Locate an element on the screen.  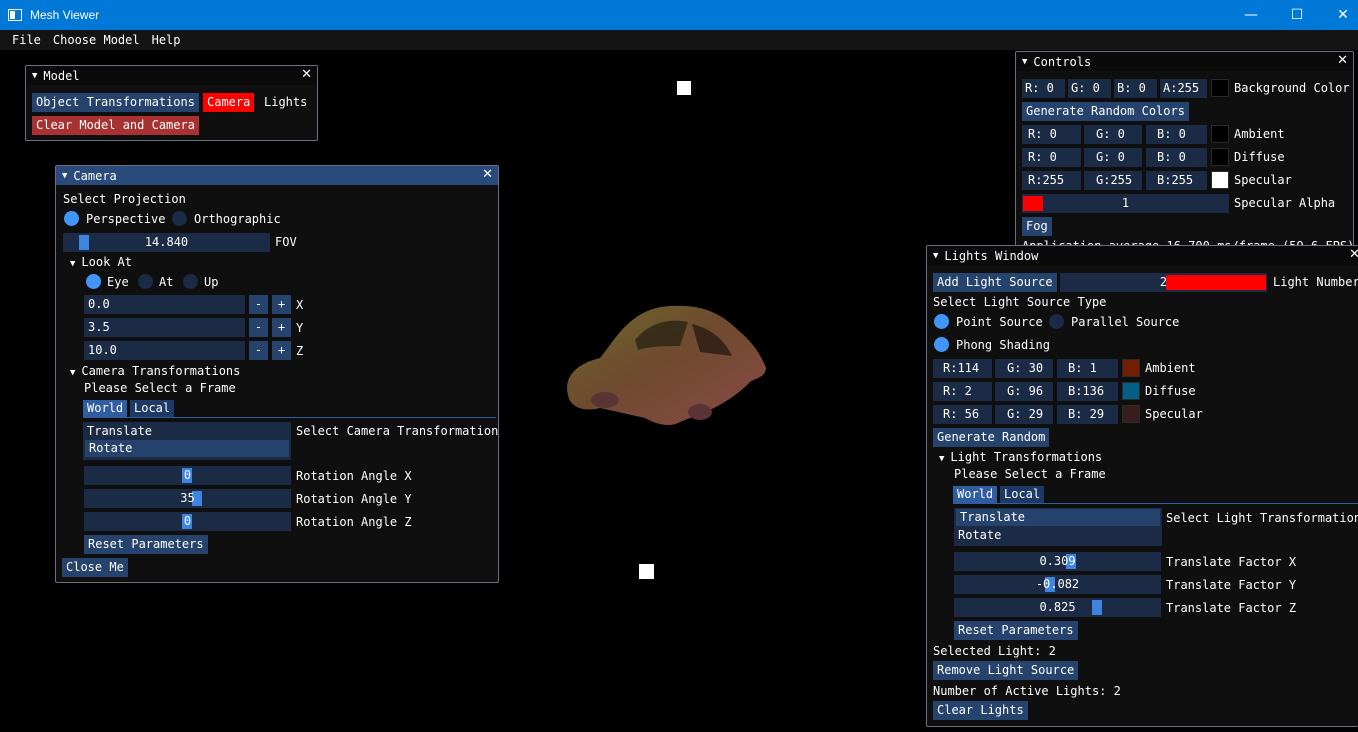
clear-lights-button: Clear Lights is located at coordinates (980, 710).